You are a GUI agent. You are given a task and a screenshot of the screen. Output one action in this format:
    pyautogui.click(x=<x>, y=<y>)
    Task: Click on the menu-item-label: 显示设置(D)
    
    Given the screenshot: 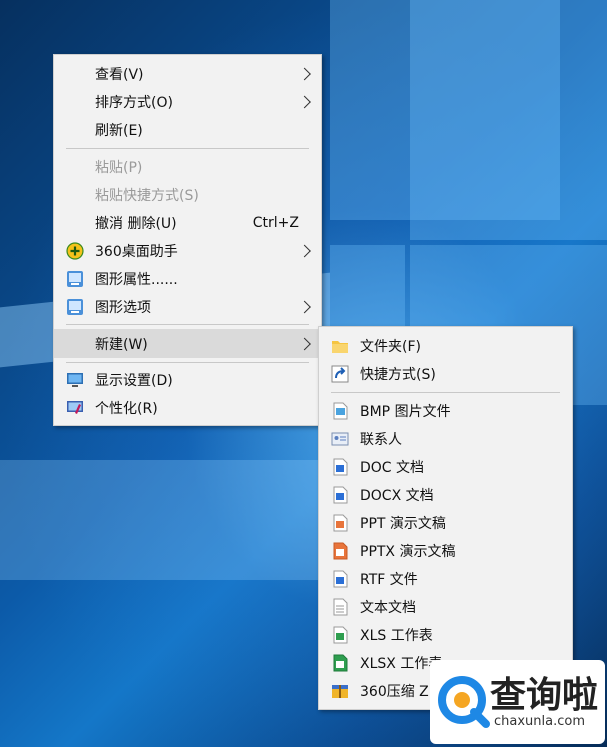 What is the action you would take?
    pyautogui.click(x=134, y=381)
    